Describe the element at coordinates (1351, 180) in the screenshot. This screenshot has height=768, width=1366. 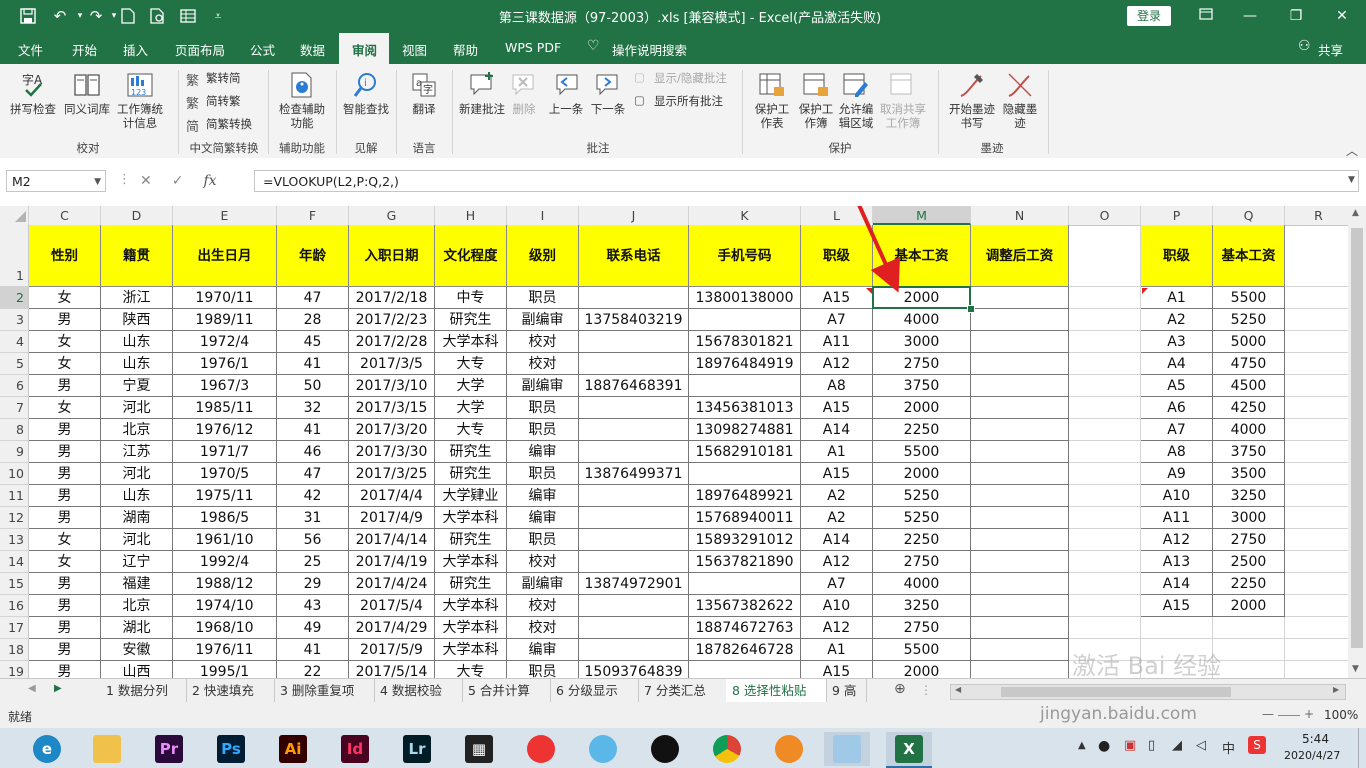
I see `expand-formula-bar-icon: ▼` at that location.